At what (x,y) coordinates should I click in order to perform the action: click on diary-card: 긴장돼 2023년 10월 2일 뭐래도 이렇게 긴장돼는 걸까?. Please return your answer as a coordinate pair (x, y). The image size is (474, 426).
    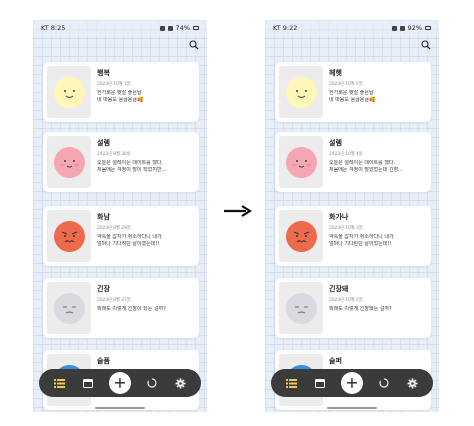
    Looking at the image, I should click on (353, 308).